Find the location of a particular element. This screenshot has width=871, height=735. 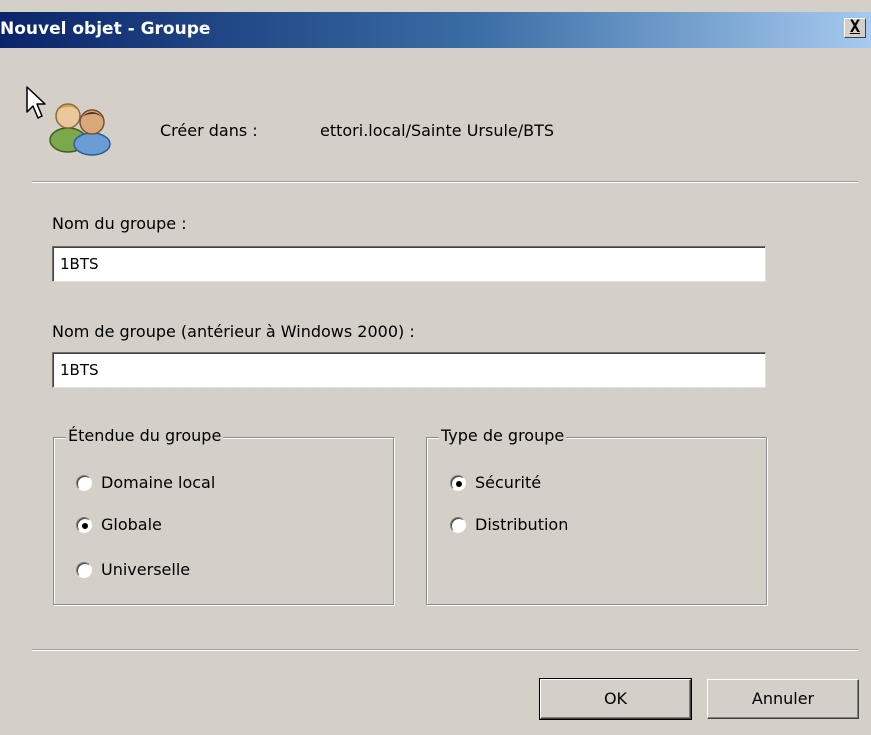

create-in-label: Créer dans : is located at coordinates (209, 130).